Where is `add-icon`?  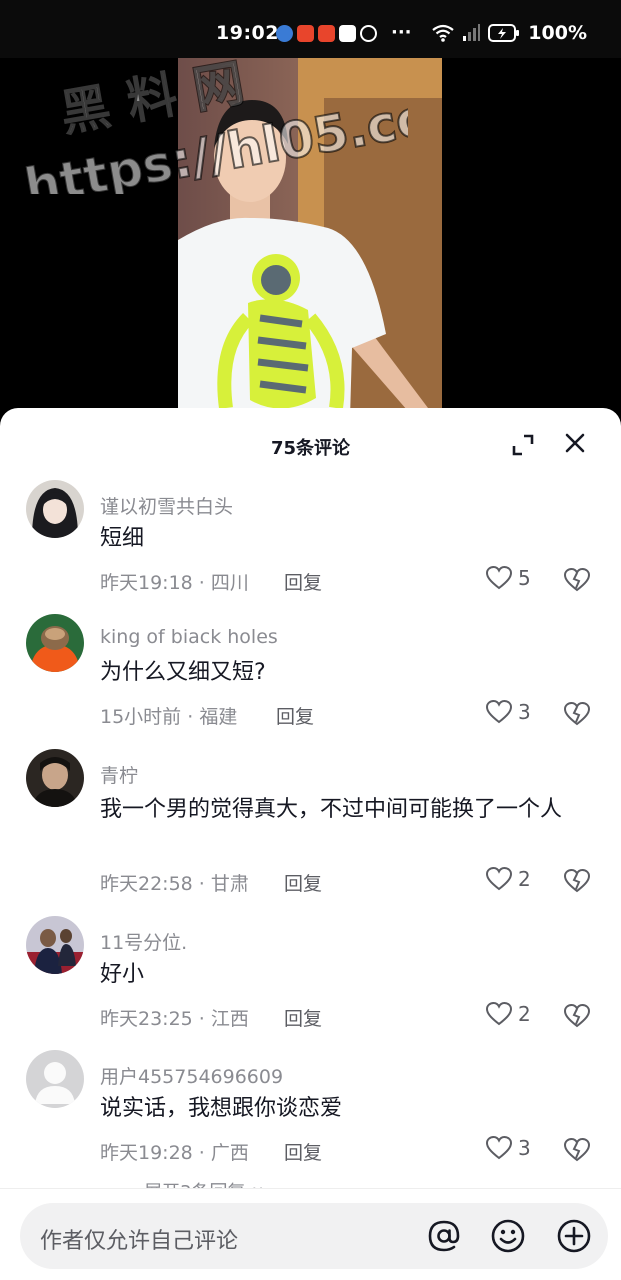
add-icon is located at coordinates (574, 1236).